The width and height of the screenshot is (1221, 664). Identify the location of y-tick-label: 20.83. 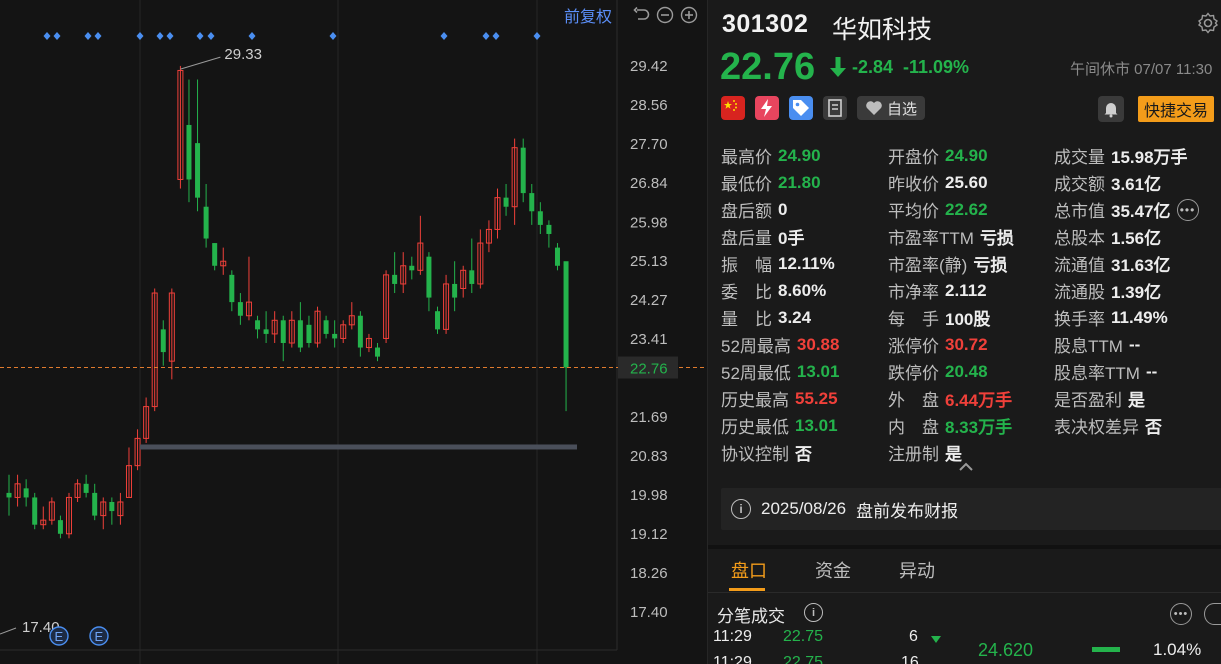
(649, 456).